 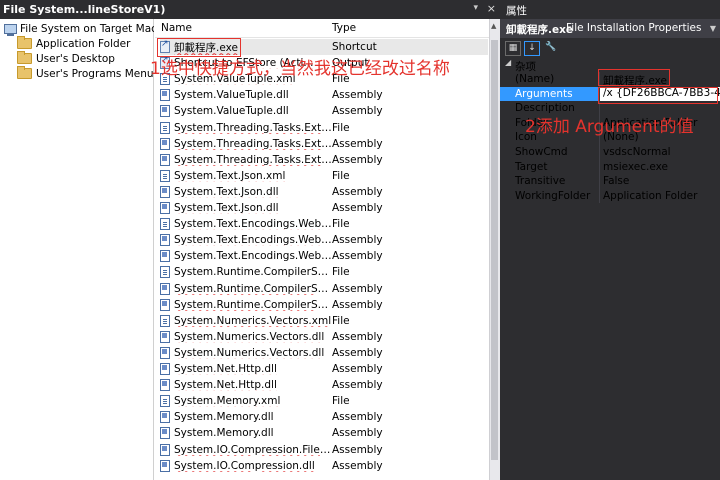 I want to click on object-name: 卸載程序.exe, so click(x=540, y=30).